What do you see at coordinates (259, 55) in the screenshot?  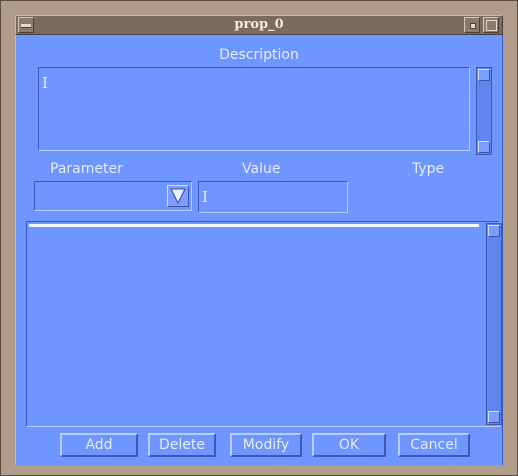 I see `description-label: Description` at bounding box center [259, 55].